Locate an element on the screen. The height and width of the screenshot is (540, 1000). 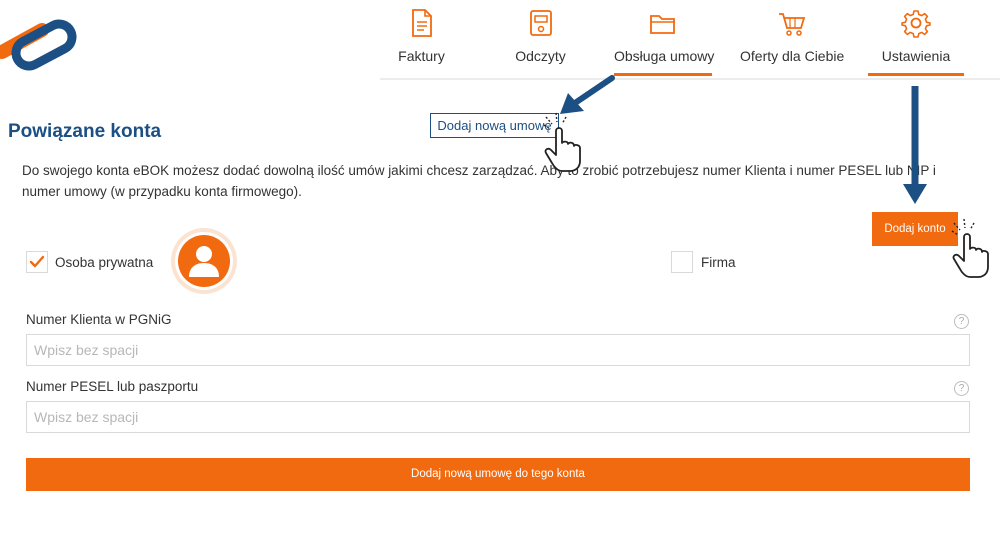
client-number-input is located at coordinates (498, 350).